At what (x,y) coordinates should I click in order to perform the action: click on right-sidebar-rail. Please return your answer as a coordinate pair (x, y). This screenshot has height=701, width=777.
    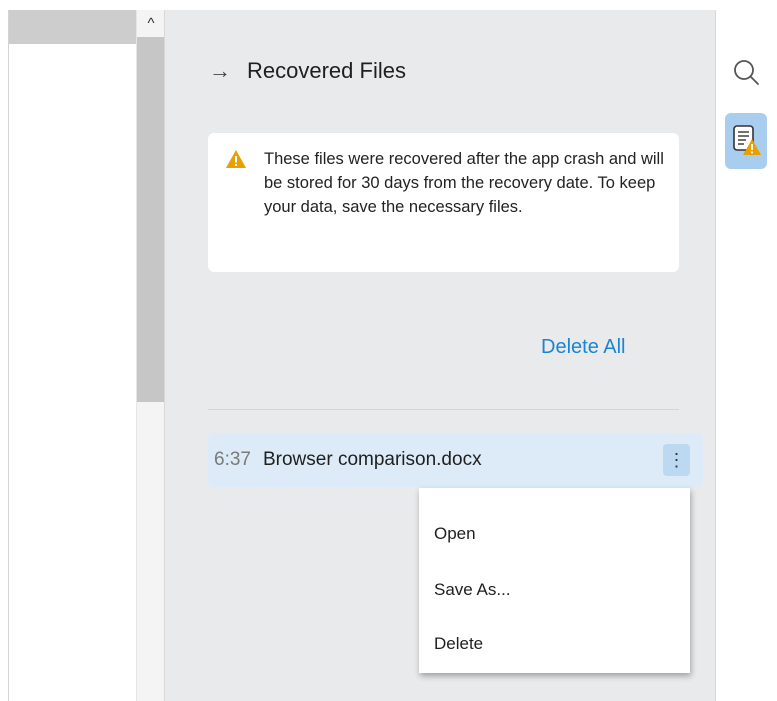
    Looking at the image, I should click on (746, 355).